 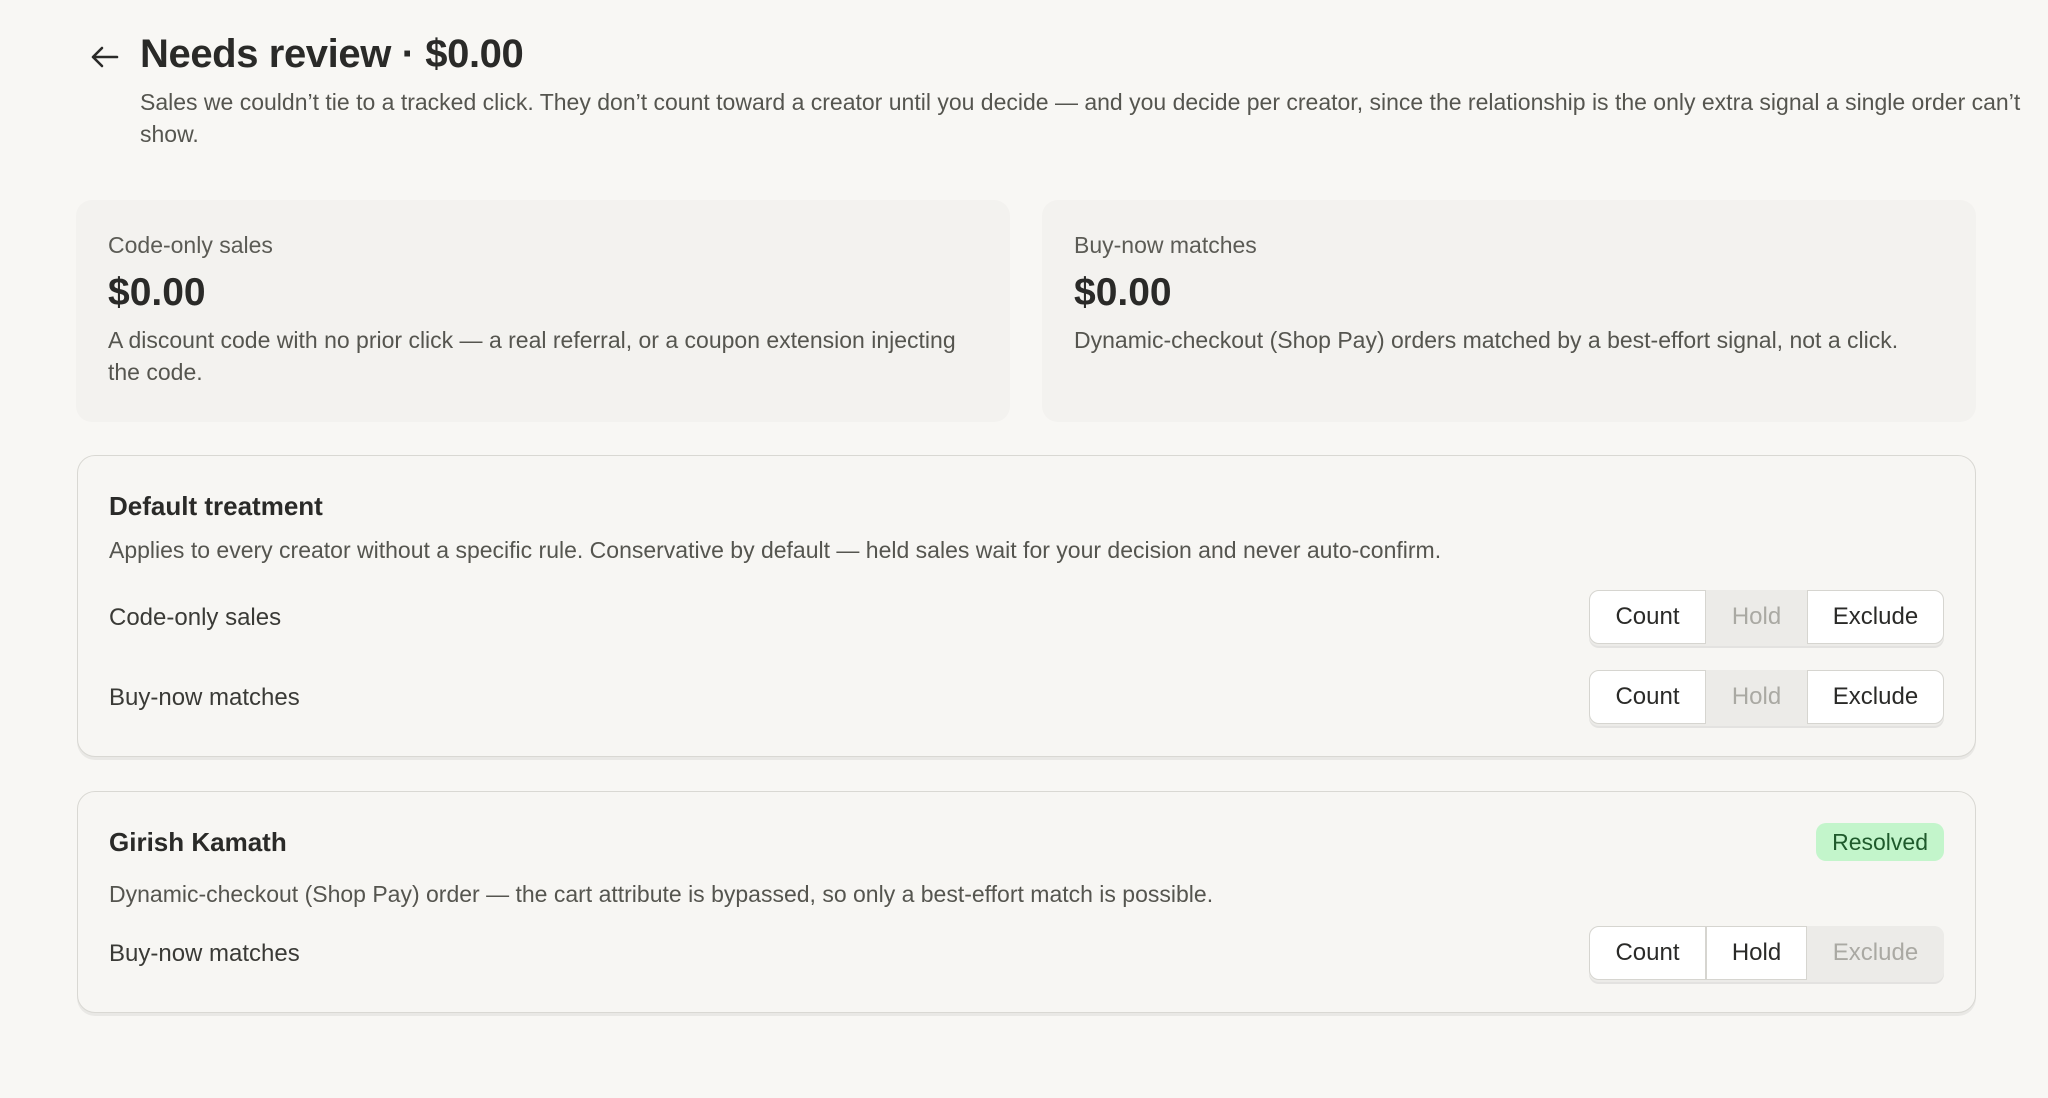 I want to click on creator-segmented-control: Count Hold Exclude, so click(x=1766, y=954).